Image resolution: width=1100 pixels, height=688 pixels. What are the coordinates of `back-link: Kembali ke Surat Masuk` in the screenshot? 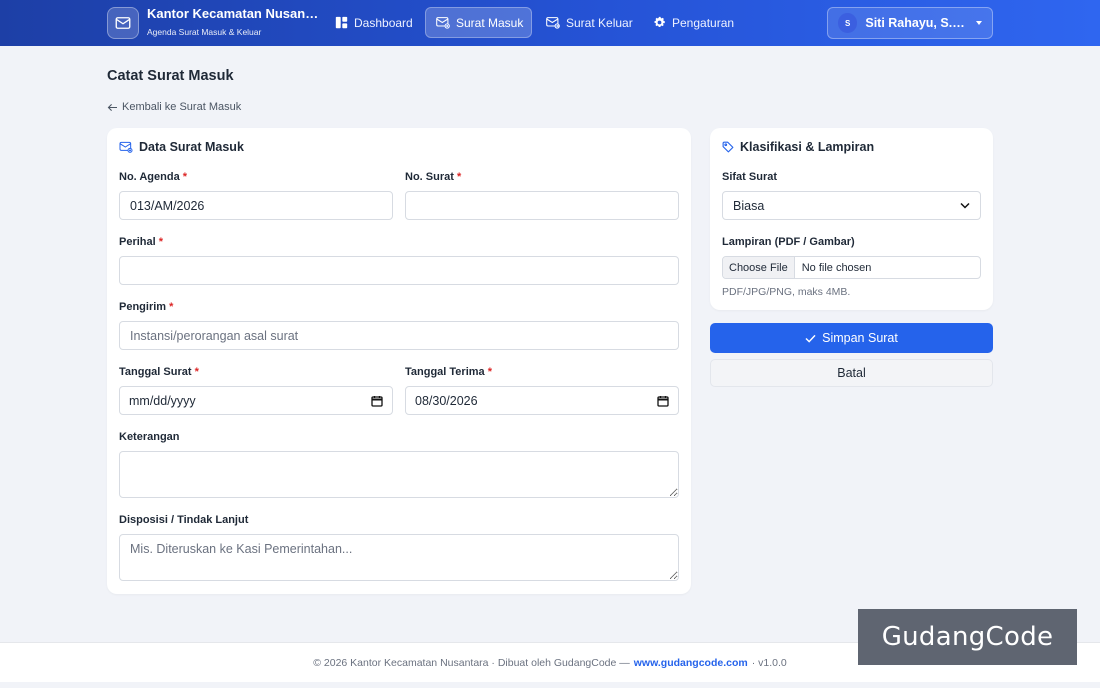 It's located at (174, 107).